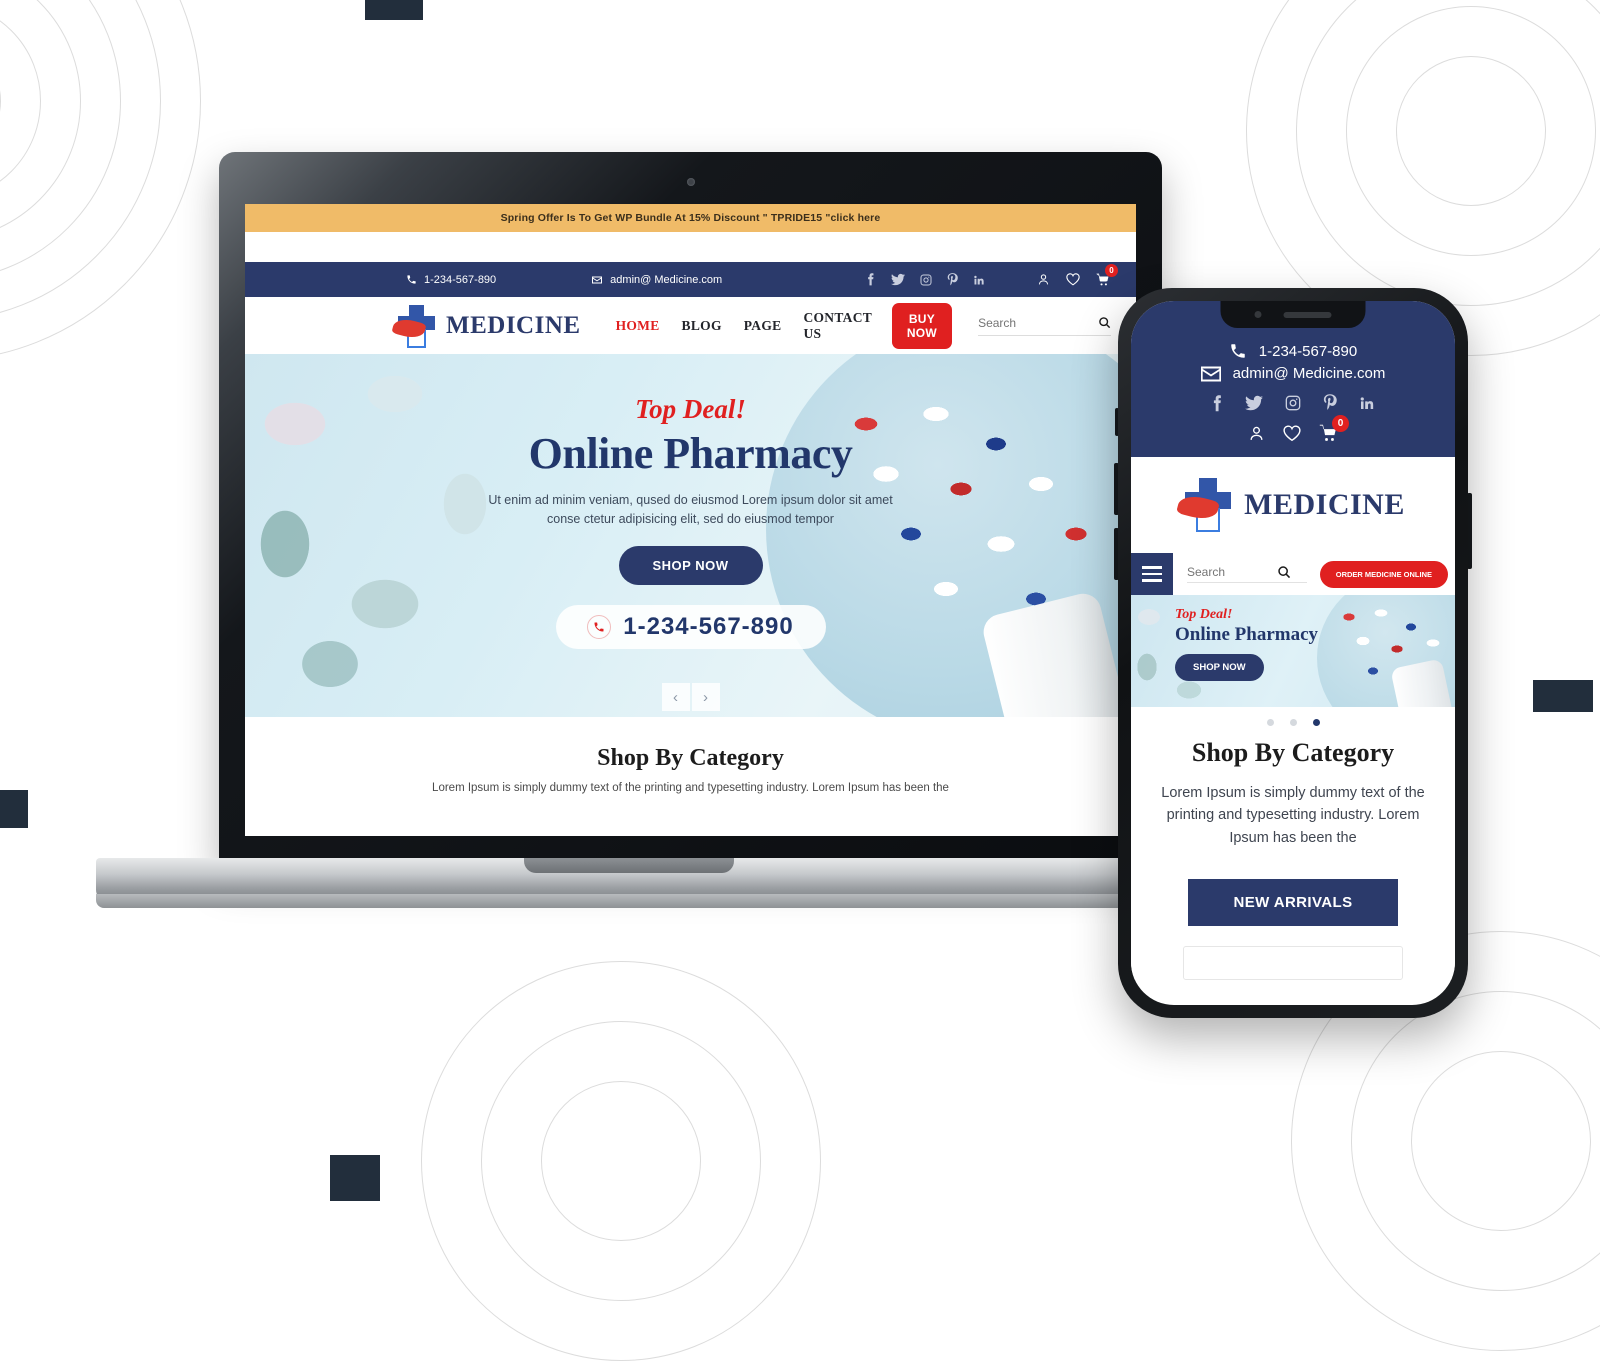 Image resolution: width=1600 pixels, height=1361 pixels. What do you see at coordinates (460, 279) in the screenshot?
I see `topbar-phone-text: 1-234-567-890` at bounding box center [460, 279].